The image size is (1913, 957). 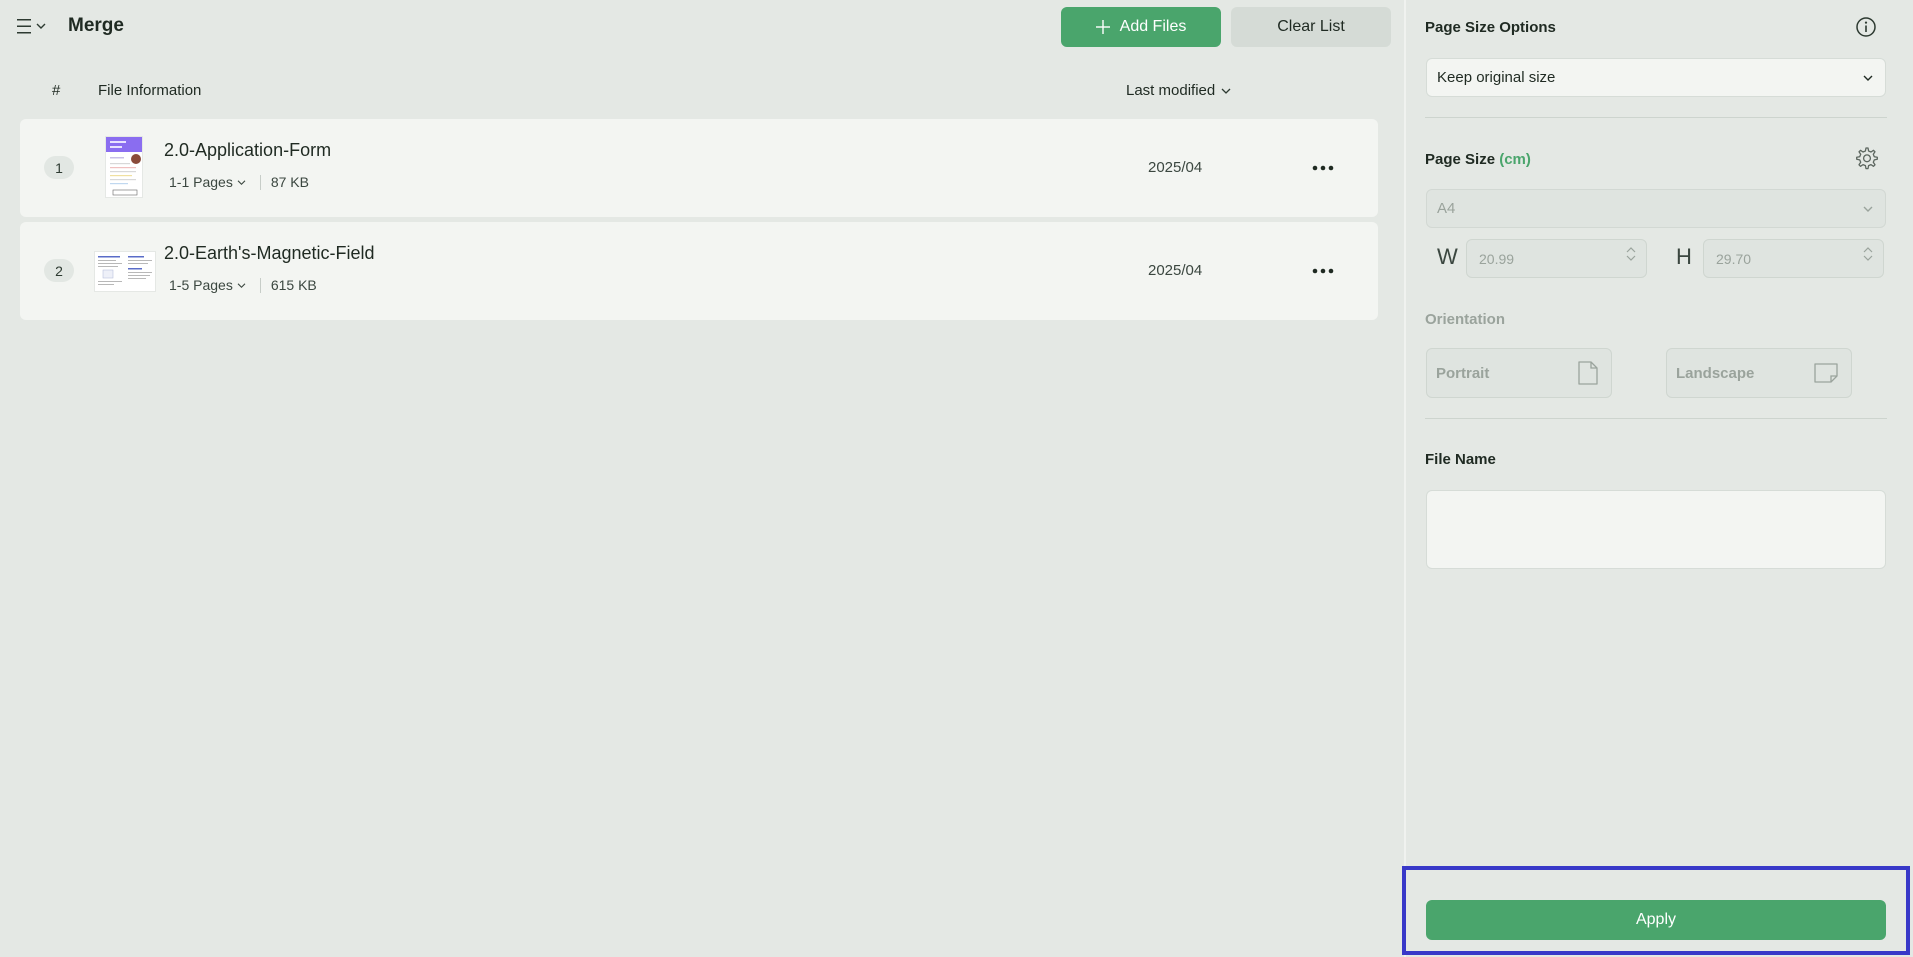 I want to click on add-files-label: Add Files, so click(x=1153, y=26).